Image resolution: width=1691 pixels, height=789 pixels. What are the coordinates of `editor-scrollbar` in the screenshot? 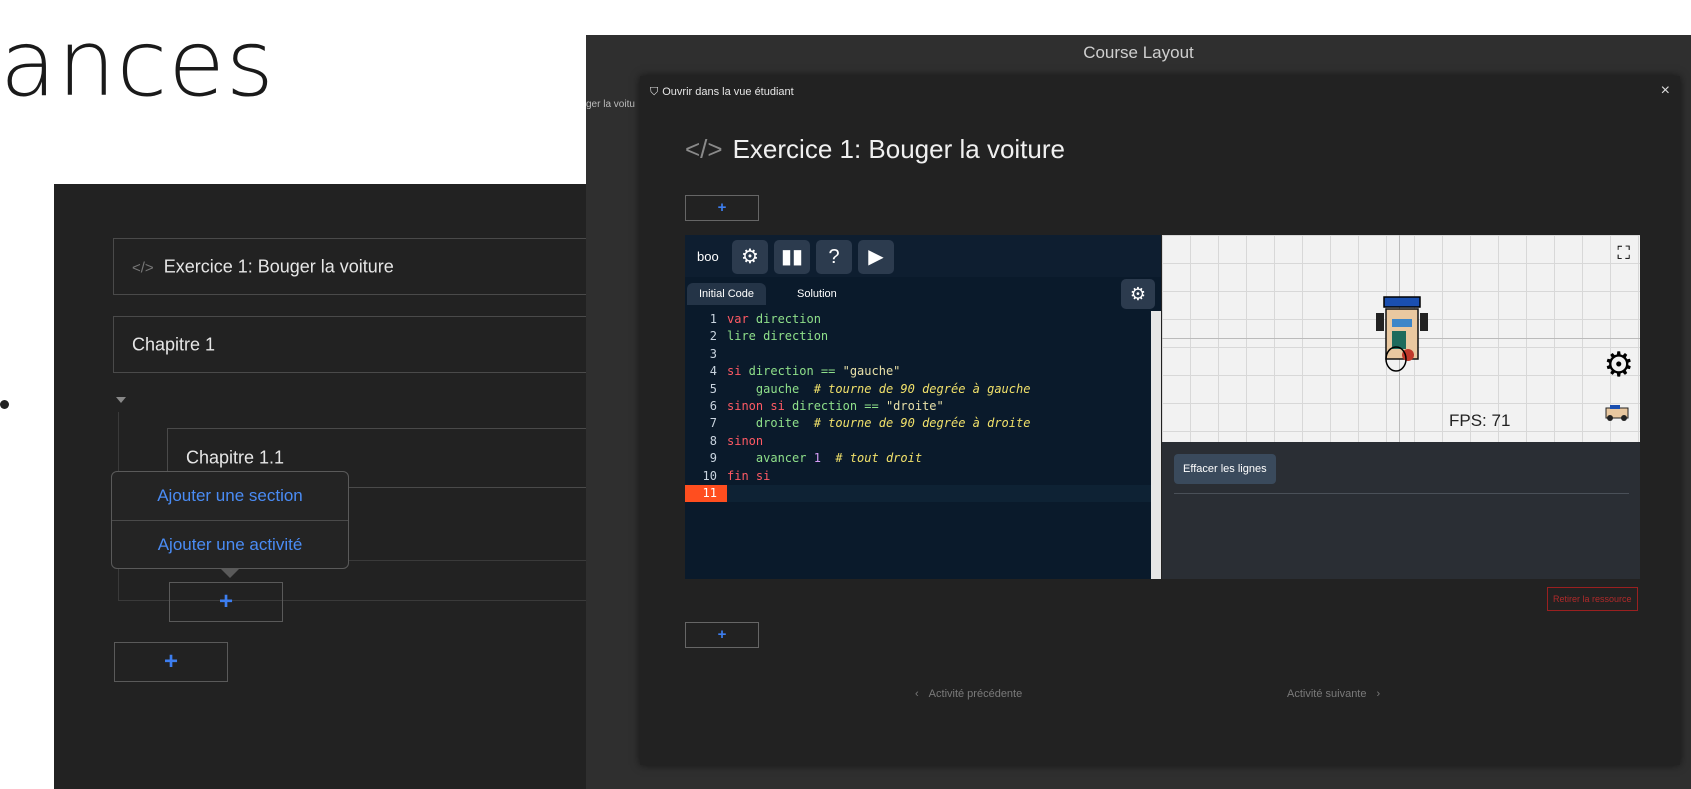 It's located at (1156, 445).